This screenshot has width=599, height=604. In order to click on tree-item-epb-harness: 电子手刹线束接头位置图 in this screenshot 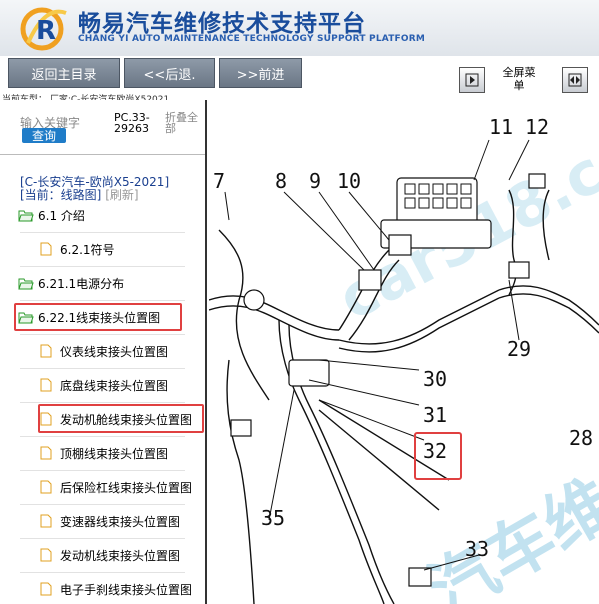, I will do `click(116, 589)`.